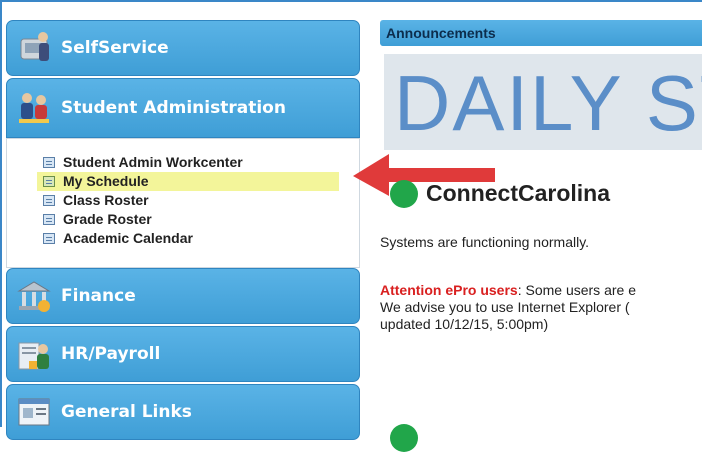 The width and height of the screenshot is (702, 452). What do you see at coordinates (111, 354) in the screenshot?
I see `sidebar-section-label: HR/Payroll` at bounding box center [111, 354].